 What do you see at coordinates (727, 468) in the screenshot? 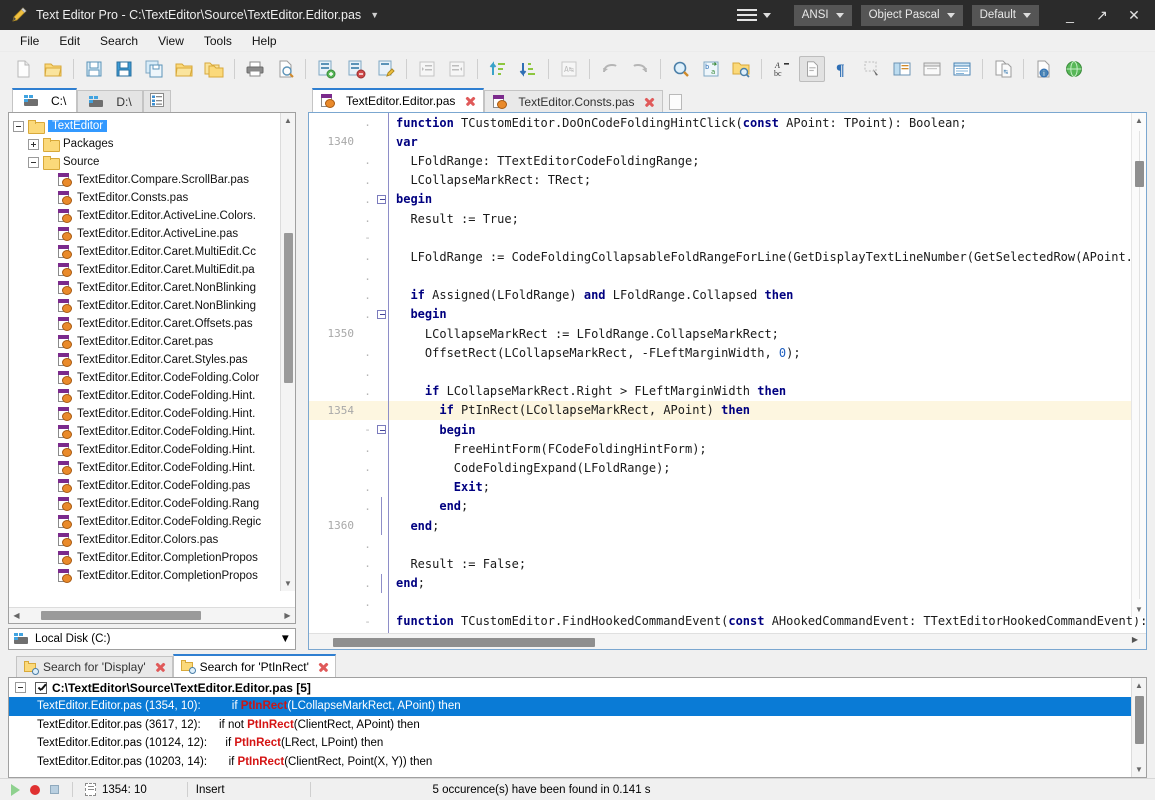
I see `code-line: . CodeFoldingExpand(LFoldRange);` at bounding box center [727, 468].